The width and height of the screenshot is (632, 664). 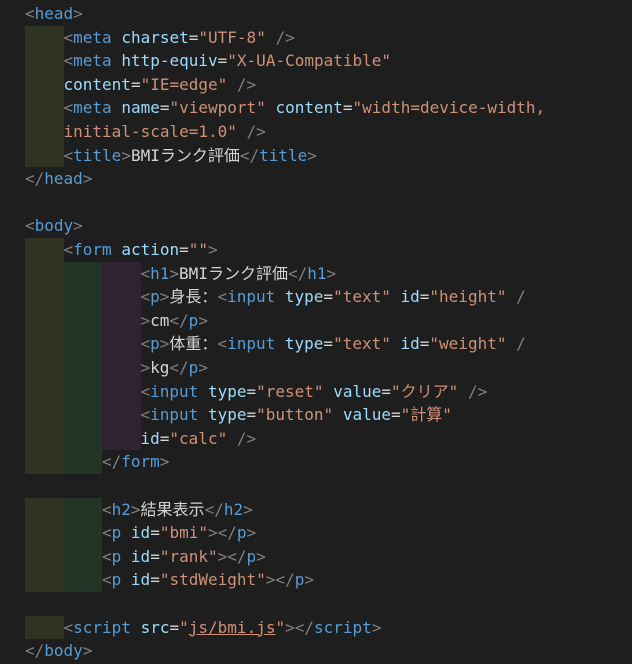 I want to click on code-line: <input type="button" value="計算", so click(x=296, y=415).